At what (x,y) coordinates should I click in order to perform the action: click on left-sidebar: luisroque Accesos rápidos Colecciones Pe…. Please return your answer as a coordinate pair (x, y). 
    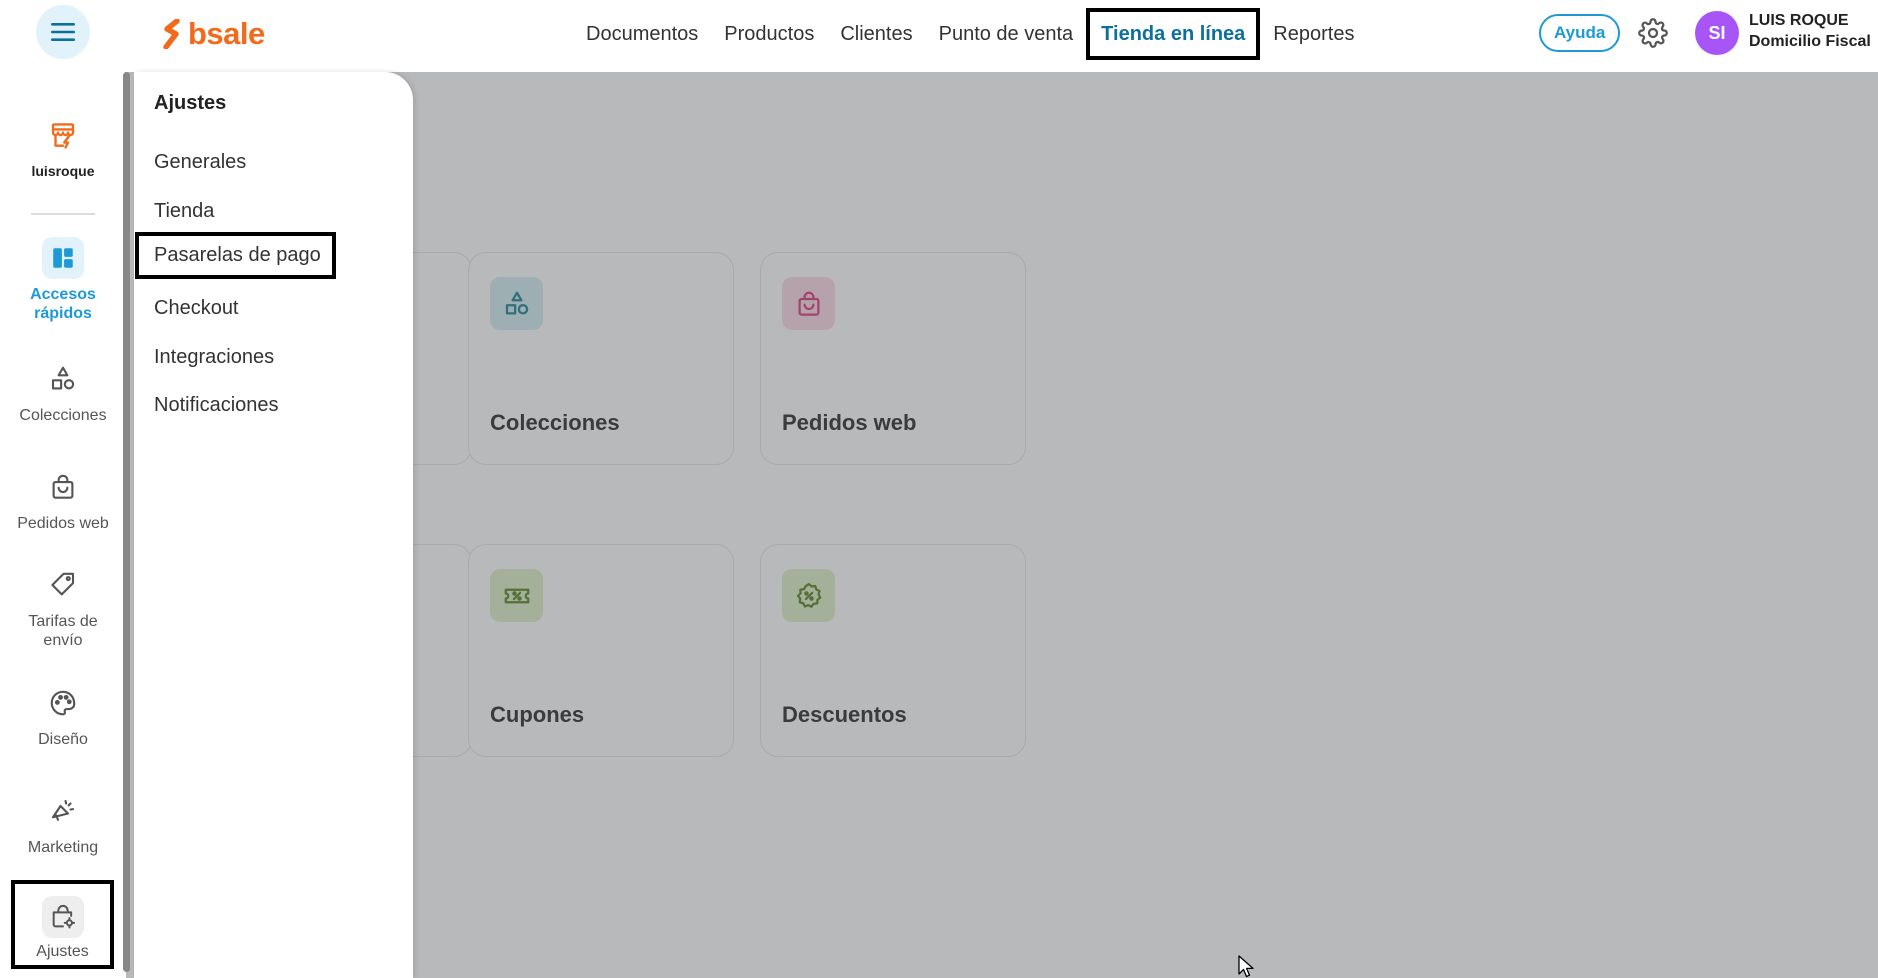
    Looking at the image, I should click on (63, 525).